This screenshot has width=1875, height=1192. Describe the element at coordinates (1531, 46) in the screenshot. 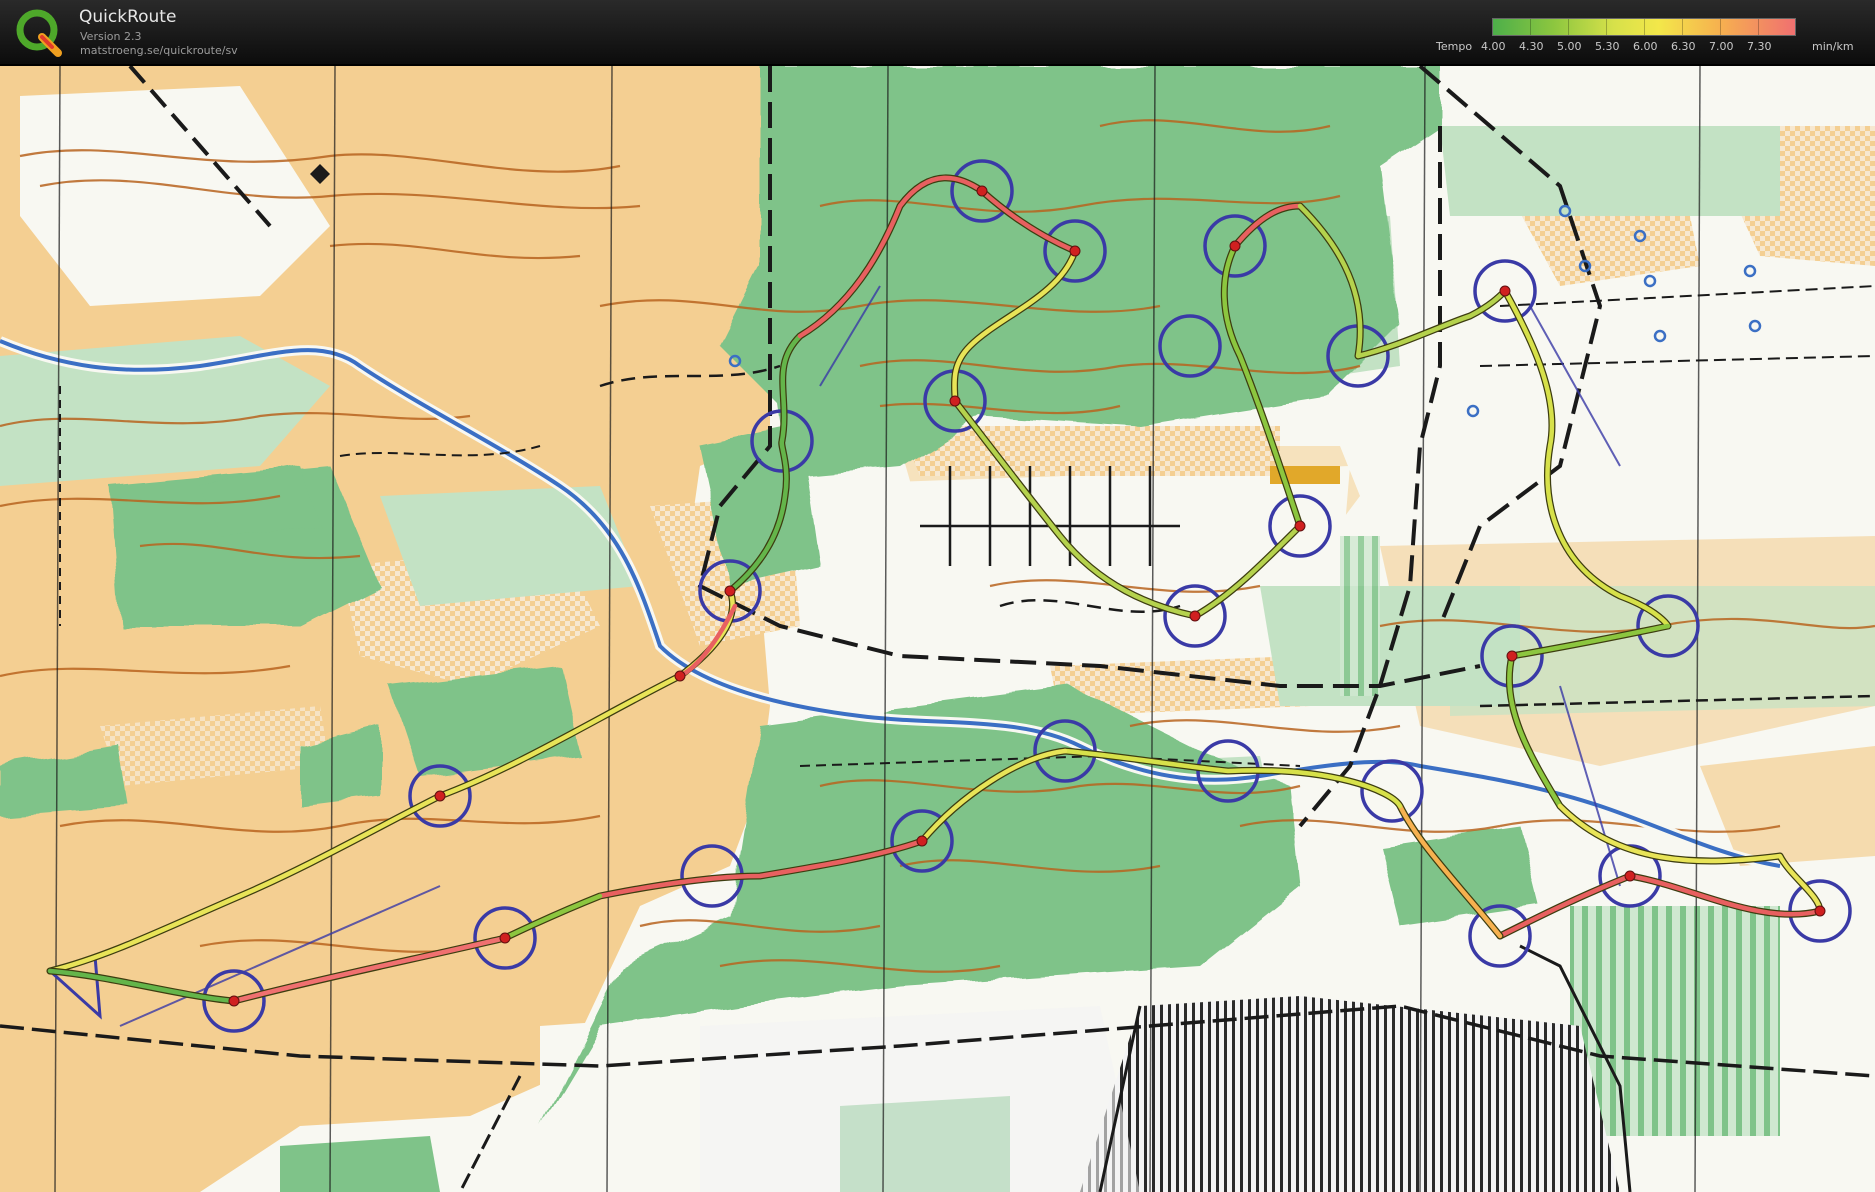

I see `legend-label: 4.30` at that location.